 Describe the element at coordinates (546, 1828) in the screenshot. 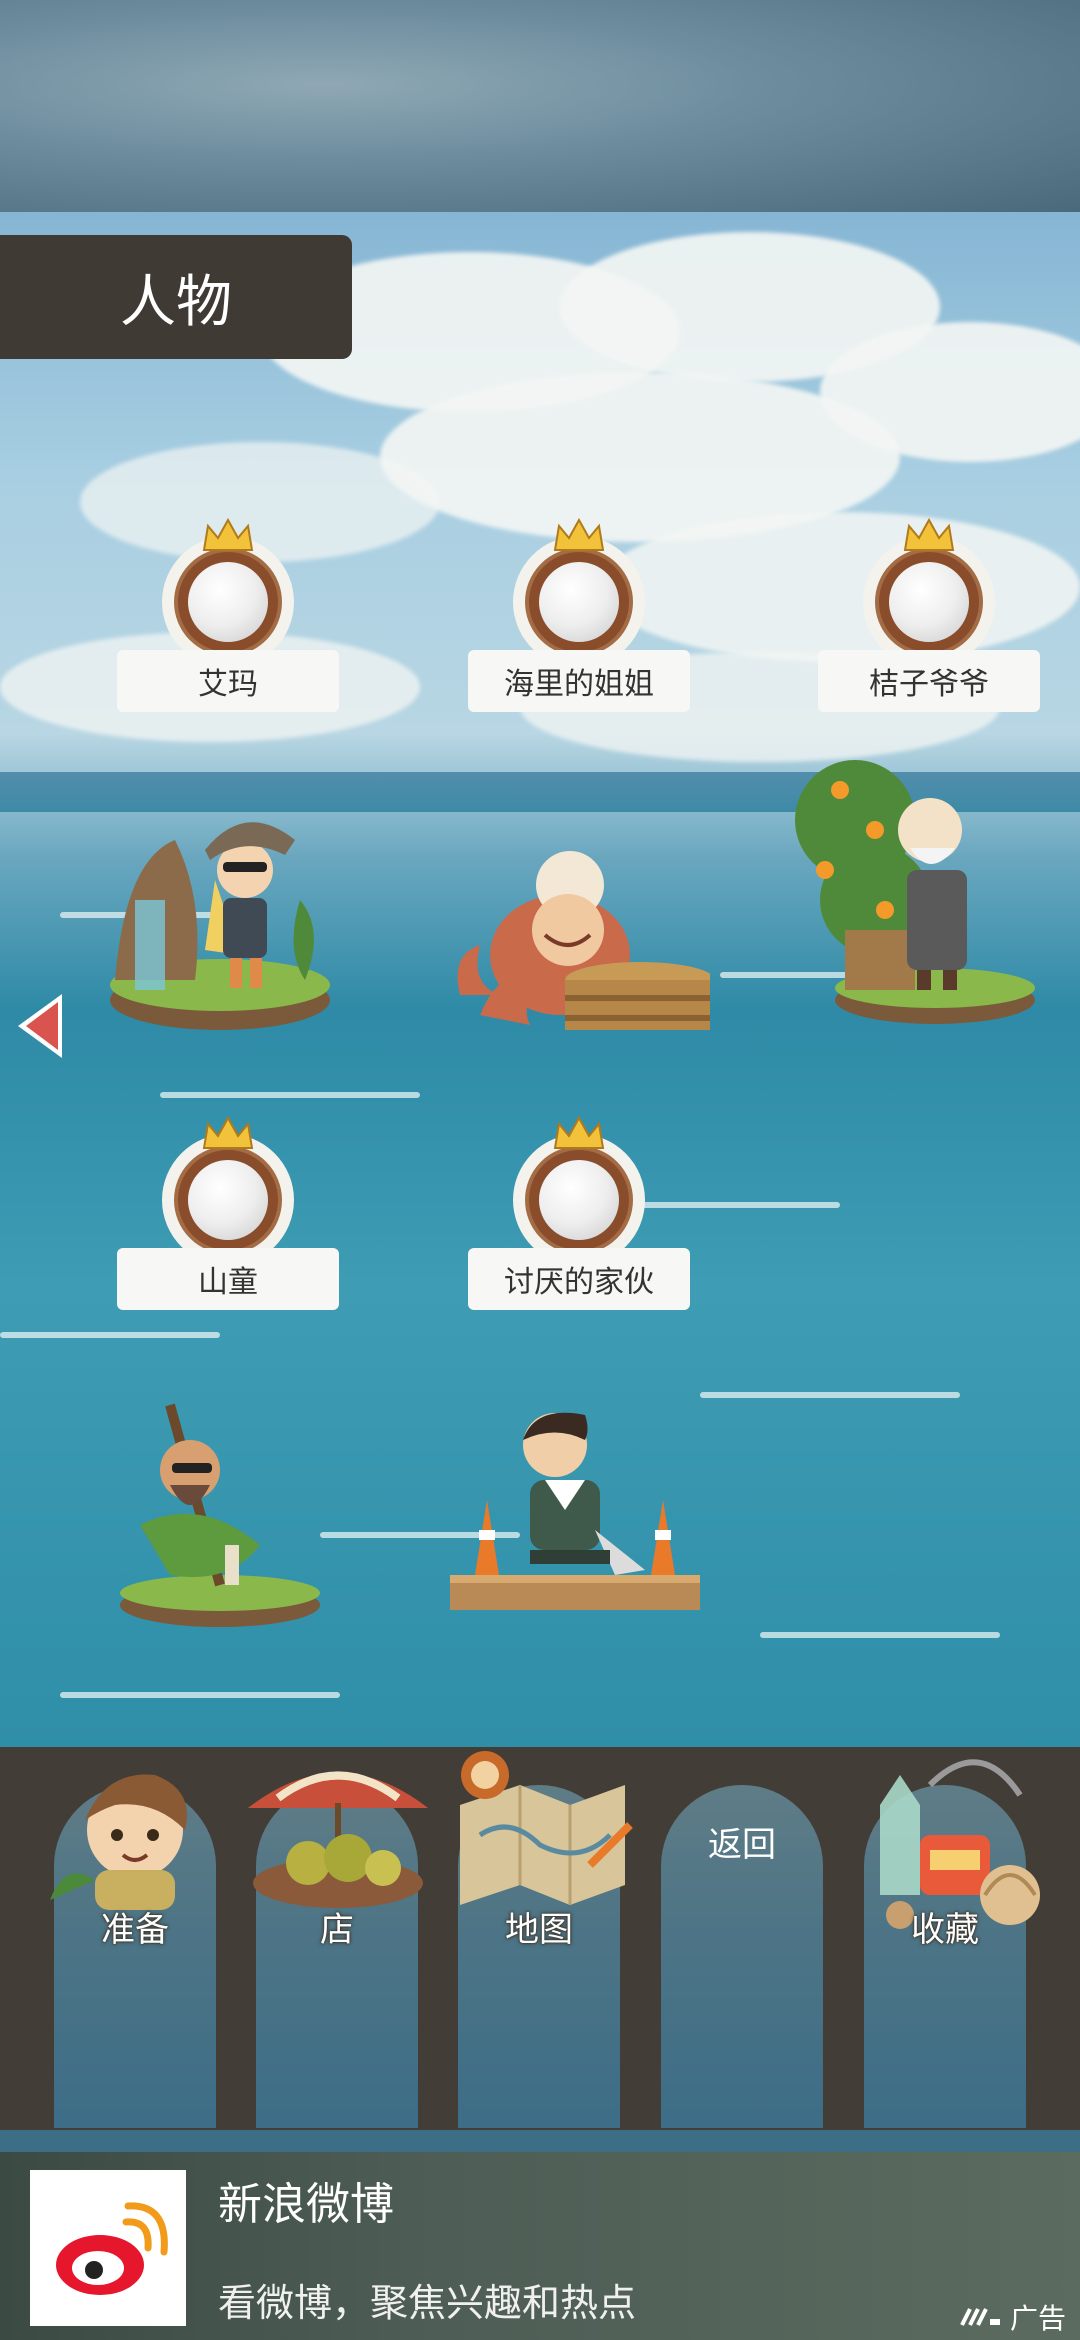

I see `map-icon` at that location.